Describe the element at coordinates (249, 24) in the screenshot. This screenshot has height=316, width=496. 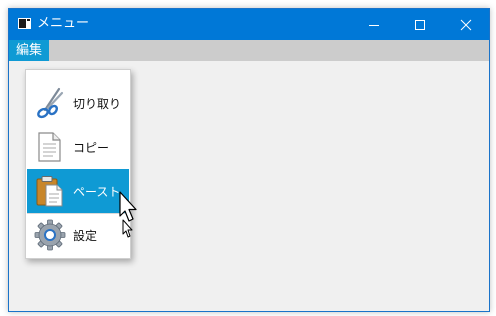
I see `title-bar: メニュー` at that location.